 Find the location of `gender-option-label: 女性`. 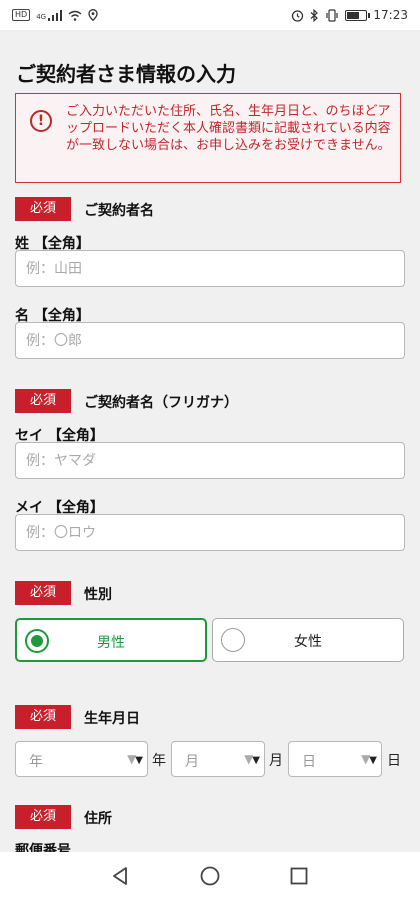

gender-option-label: 女性 is located at coordinates (308, 642).